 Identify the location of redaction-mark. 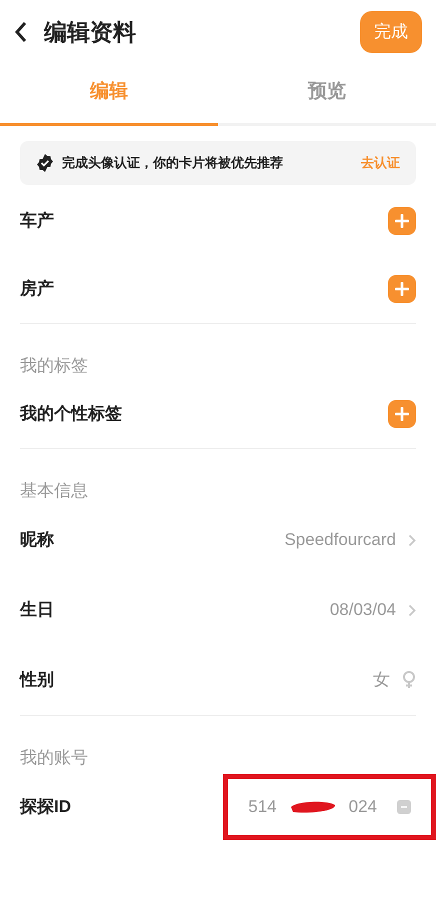
(312, 807).